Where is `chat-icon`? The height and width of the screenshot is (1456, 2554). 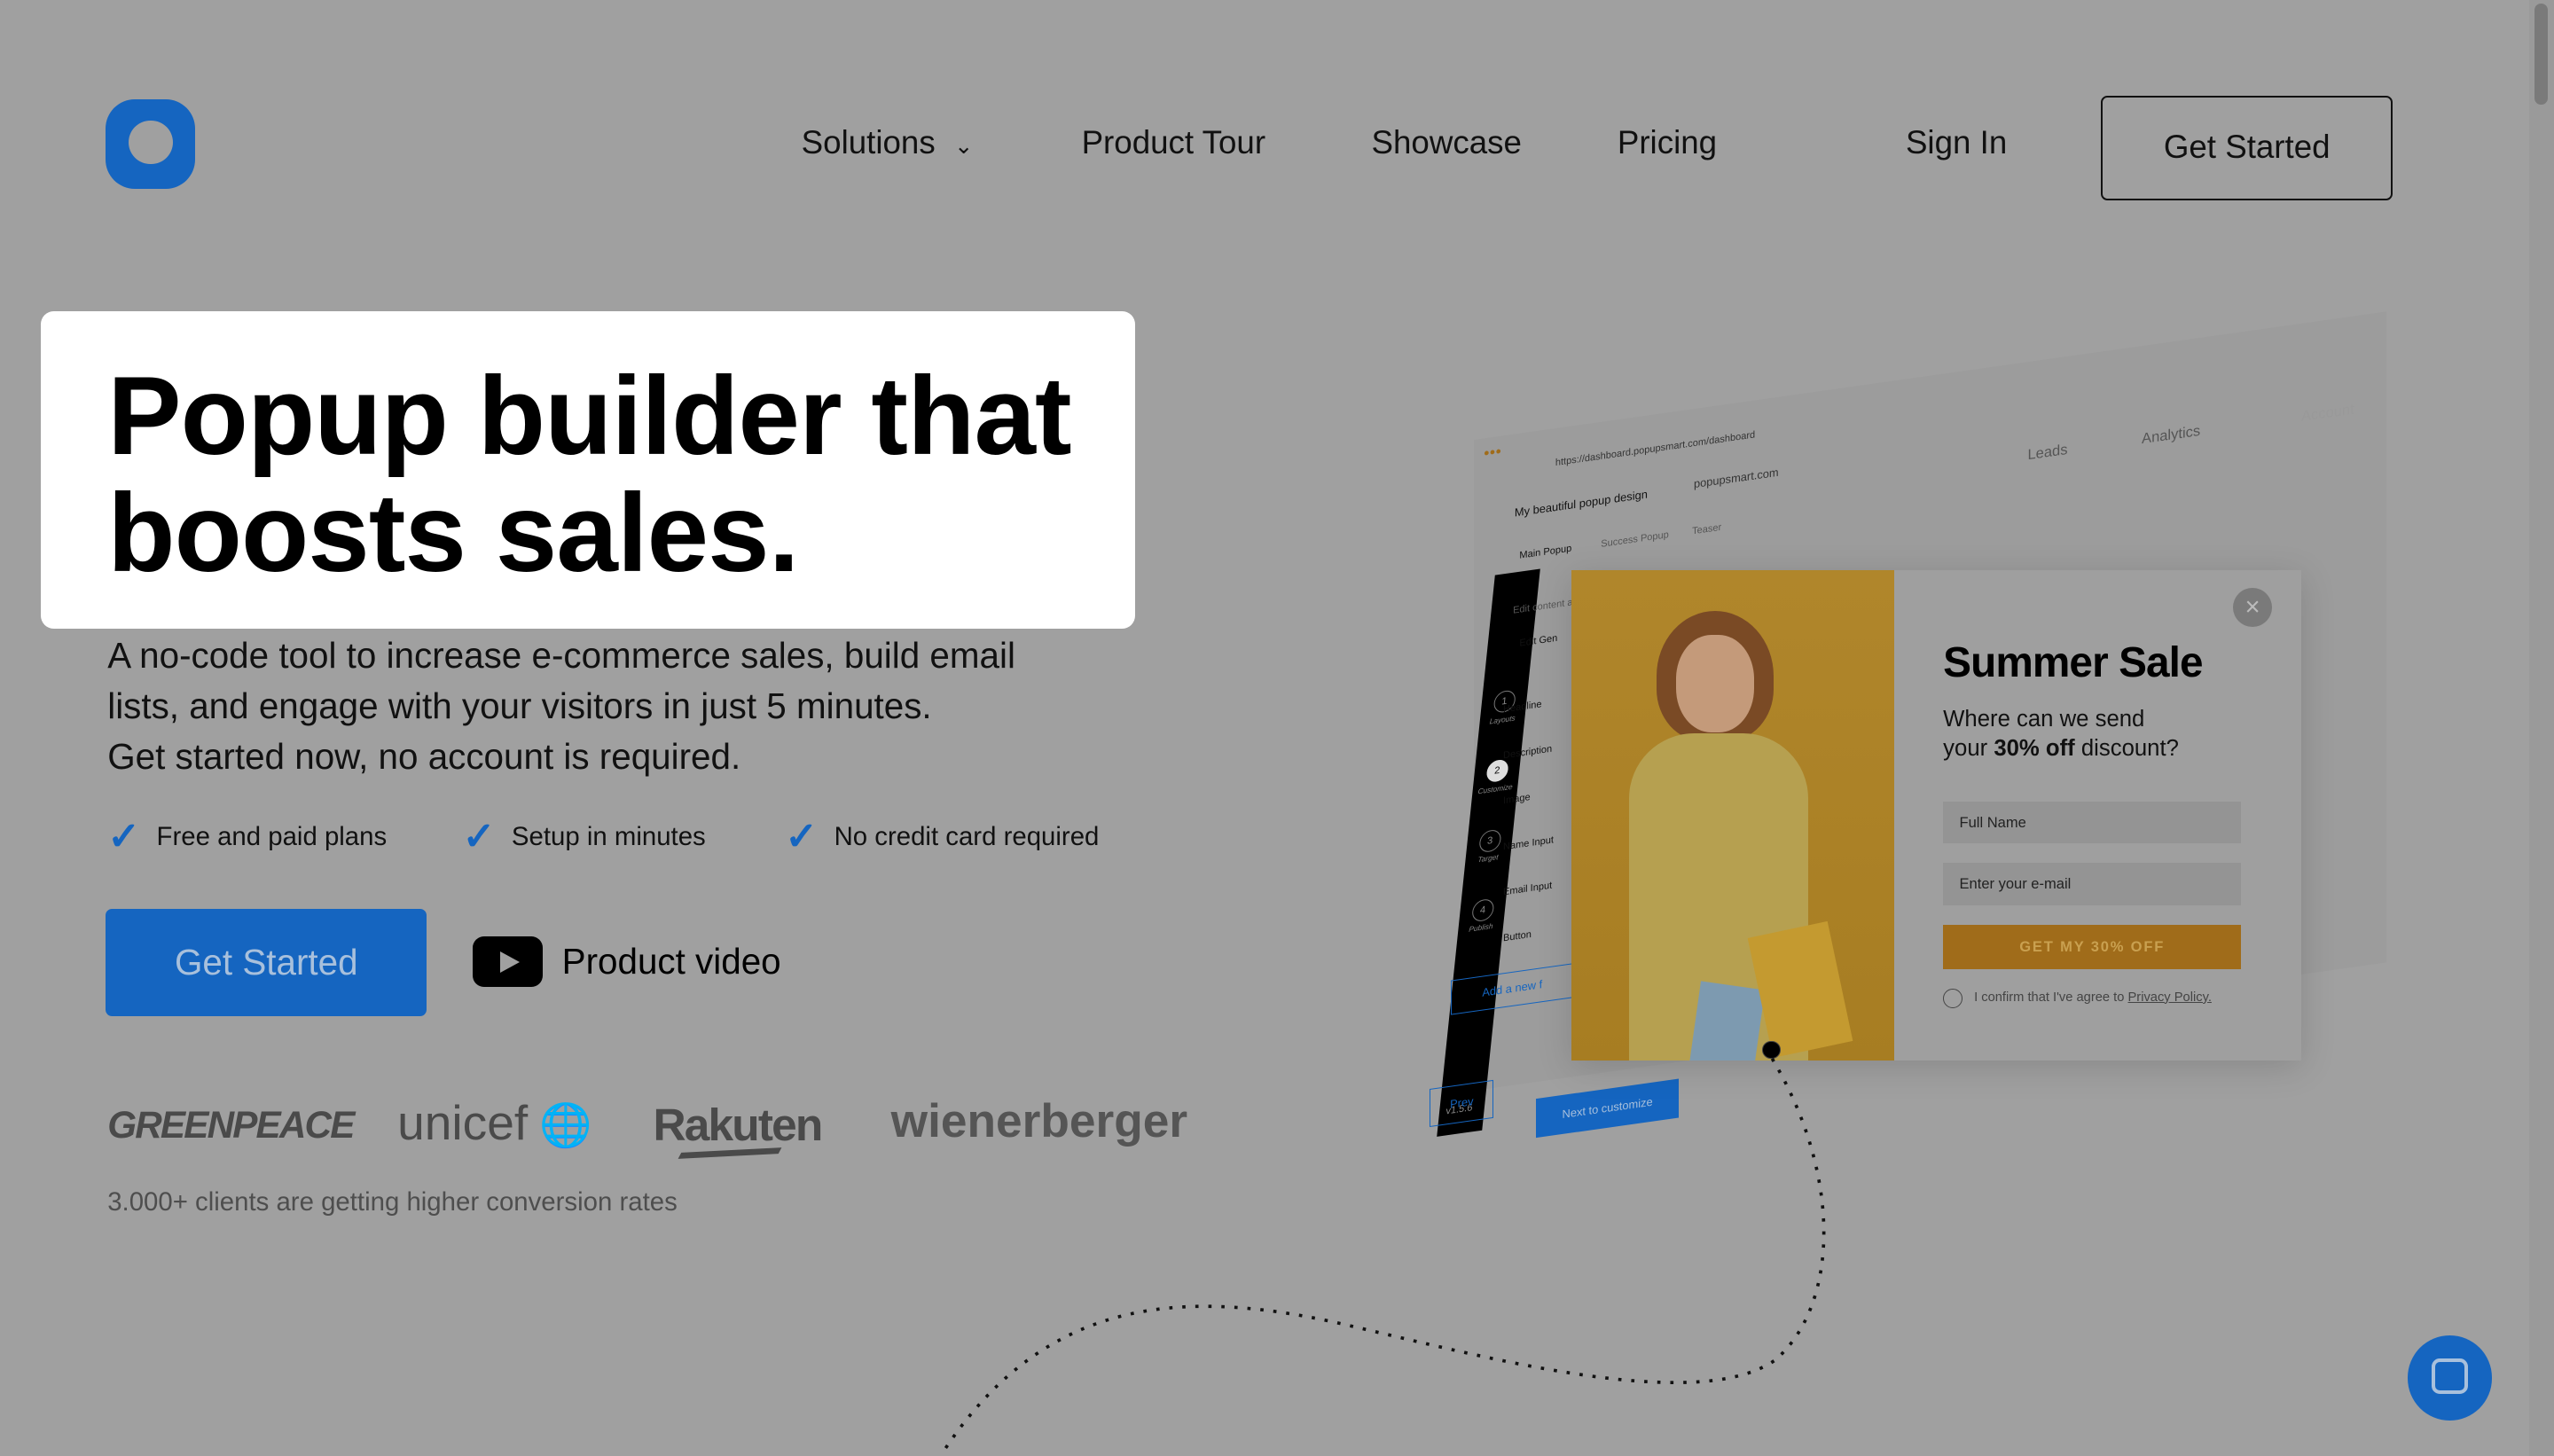 chat-icon is located at coordinates (2450, 1376).